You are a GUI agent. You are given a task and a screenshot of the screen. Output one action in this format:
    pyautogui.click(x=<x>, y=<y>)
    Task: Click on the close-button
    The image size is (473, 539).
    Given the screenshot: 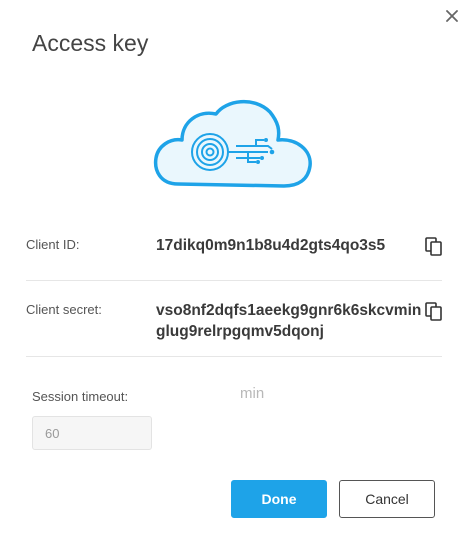 What is the action you would take?
    pyautogui.click(x=452, y=16)
    